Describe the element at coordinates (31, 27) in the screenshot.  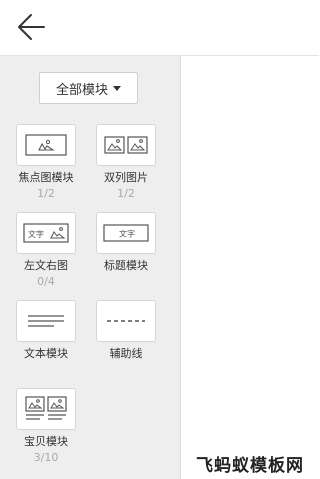
I see `arrow-left-icon` at that location.